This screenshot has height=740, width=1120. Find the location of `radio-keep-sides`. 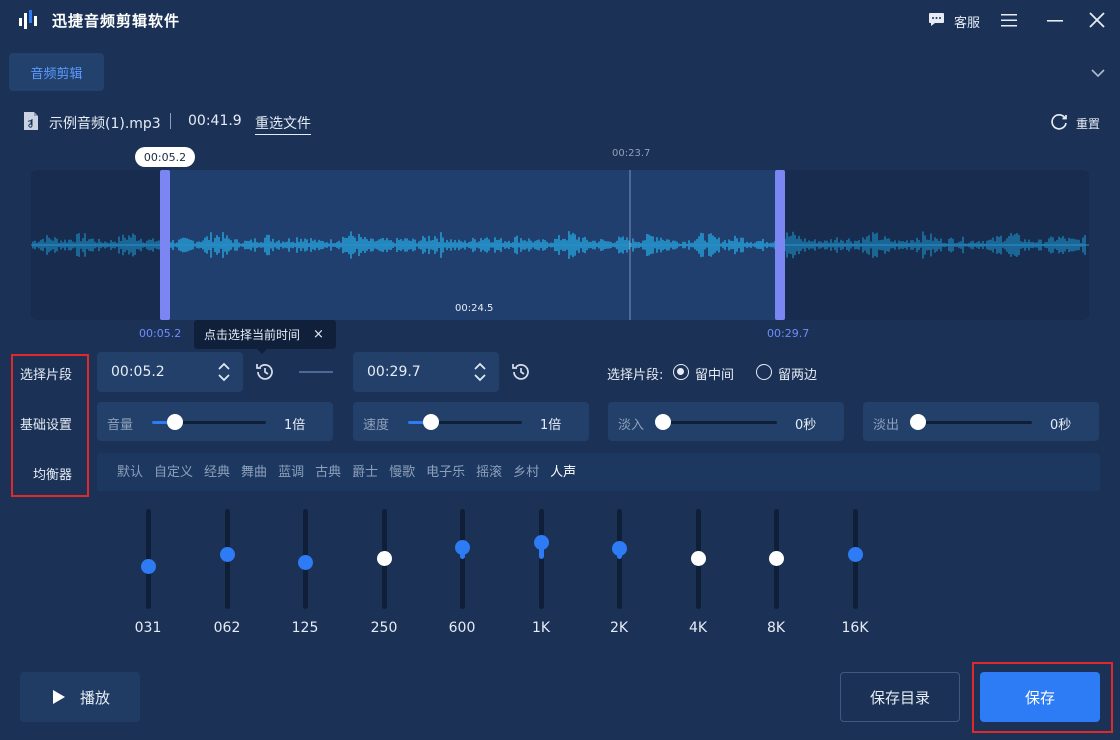

radio-keep-sides is located at coordinates (764, 372).